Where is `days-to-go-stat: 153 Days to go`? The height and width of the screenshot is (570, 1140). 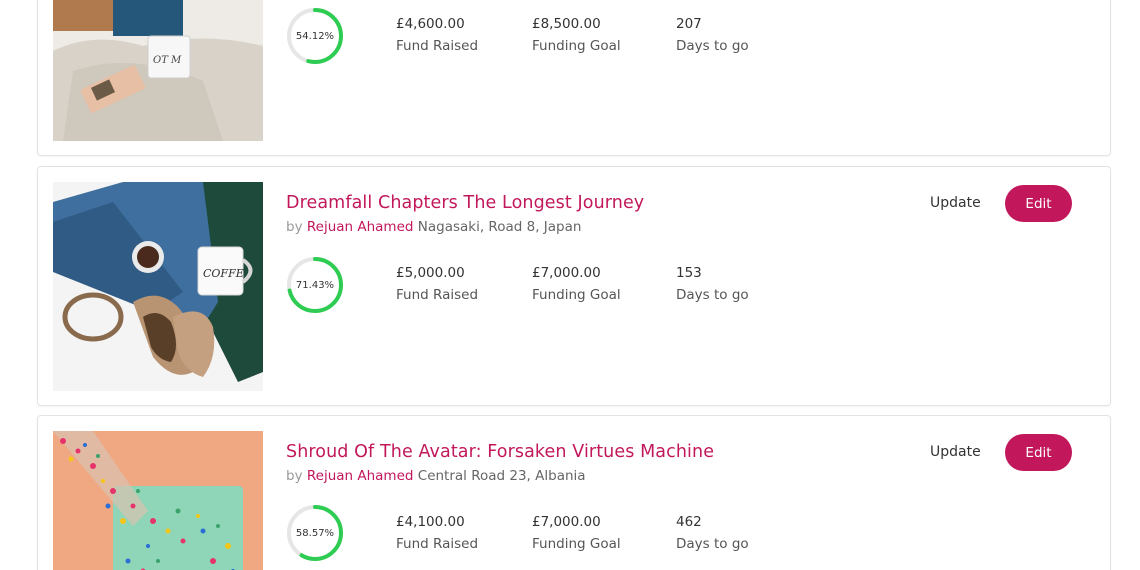 days-to-go-stat: 153 Days to go is located at coordinates (712, 284).